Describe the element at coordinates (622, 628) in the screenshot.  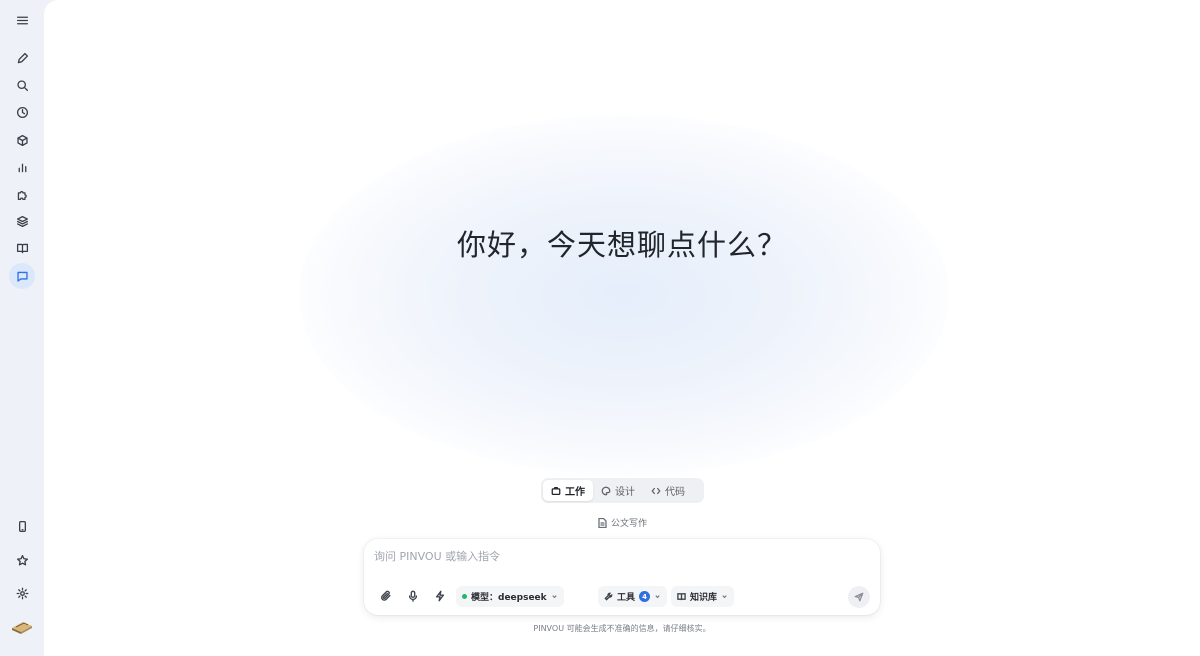
I see `disclaimer-text: PINVOU 可能会生成不准确的信息，请仔细核实。` at that location.